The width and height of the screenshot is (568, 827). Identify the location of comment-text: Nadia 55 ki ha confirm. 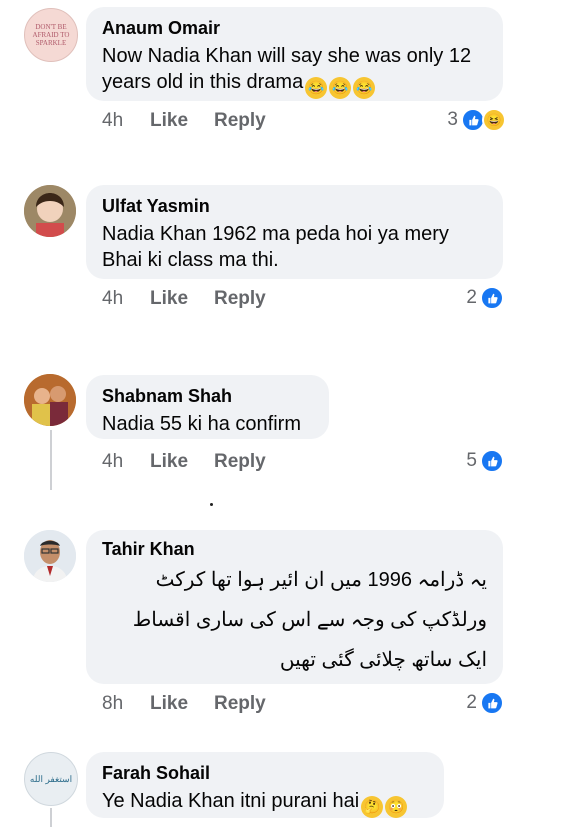
(201, 424).